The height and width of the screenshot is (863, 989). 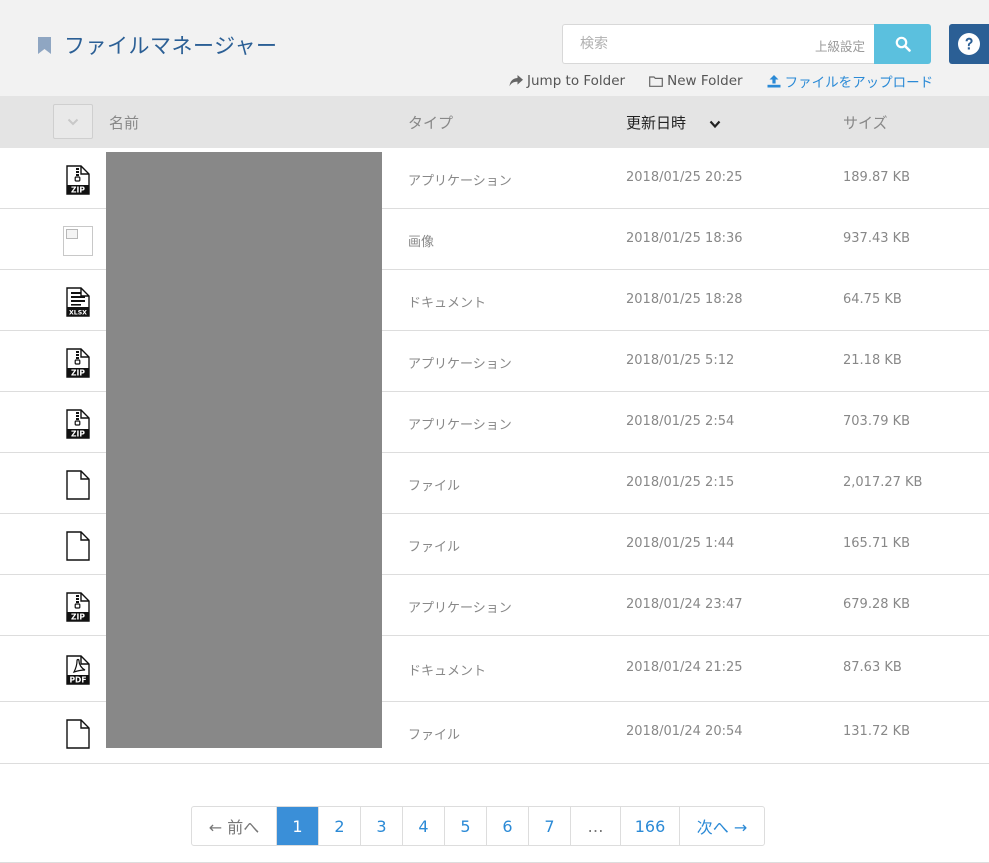 What do you see at coordinates (382, 826) in the screenshot?
I see `page-3-button: 3` at bounding box center [382, 826].